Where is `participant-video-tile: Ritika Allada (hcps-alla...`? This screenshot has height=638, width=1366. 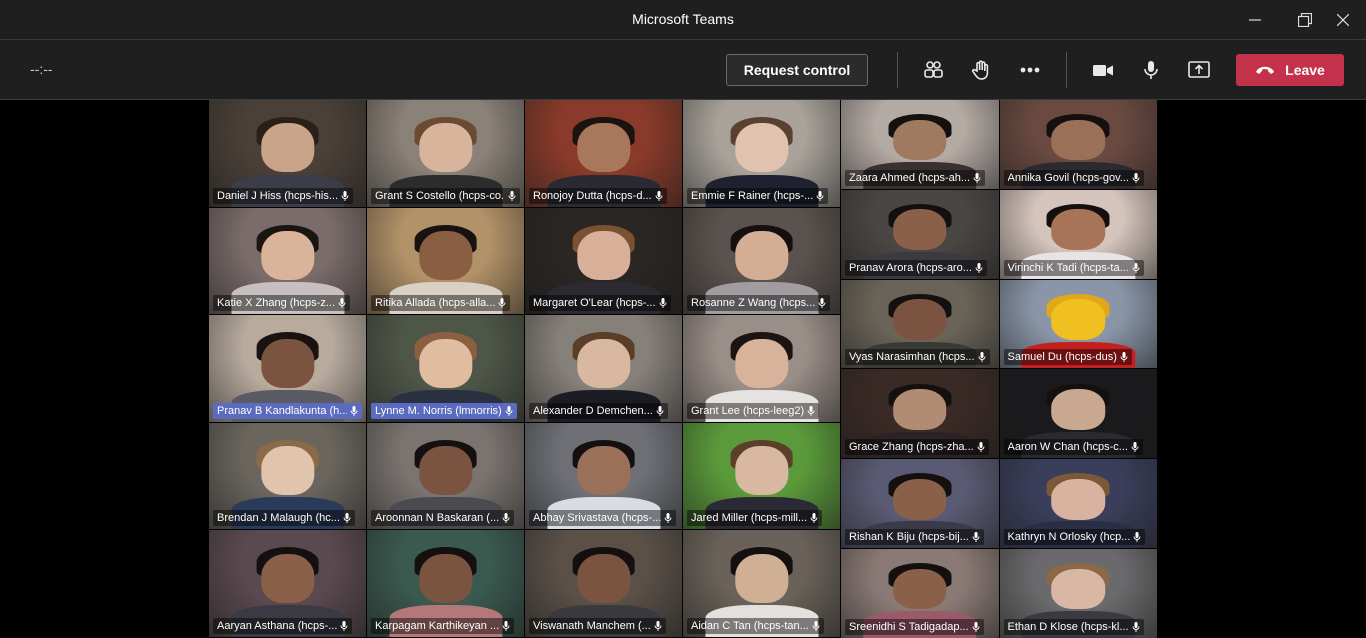
participant-video-tile: Ritika Allada (hcps-alla... is located at coordinates (445, 261).